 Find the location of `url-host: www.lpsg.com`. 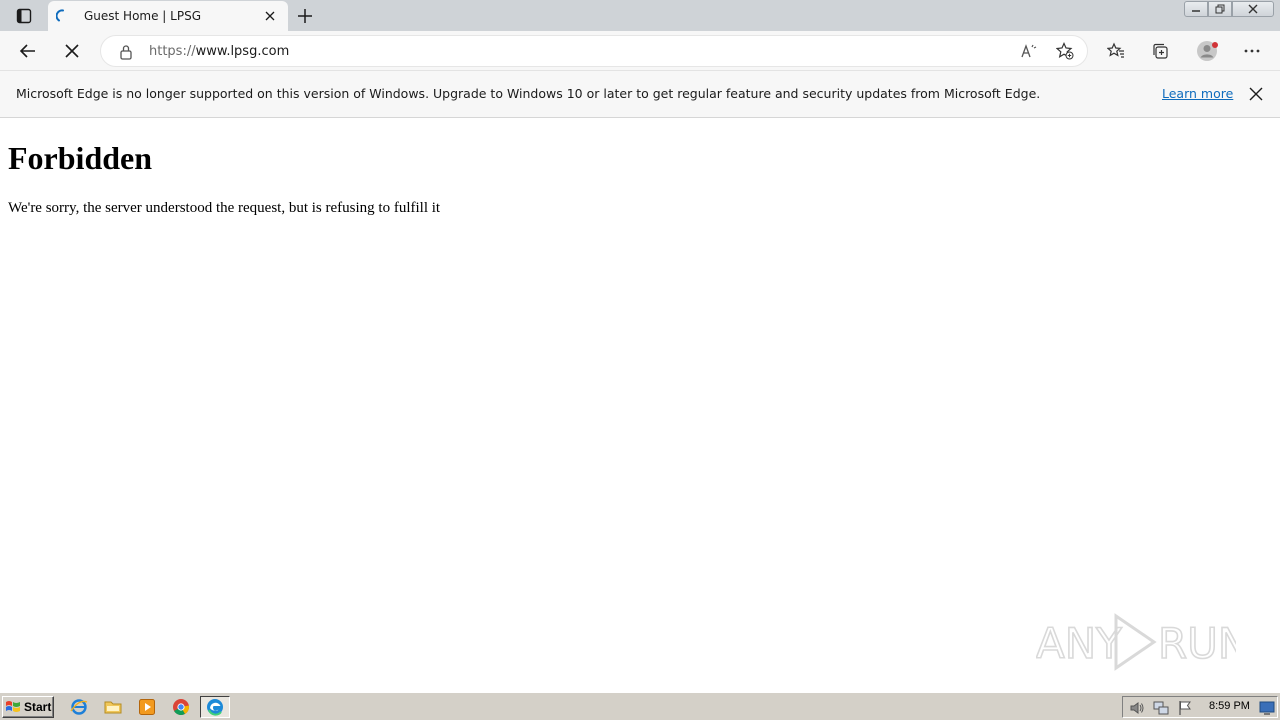

url-host: www.lpsg.com is located at coordinates (242, 51).